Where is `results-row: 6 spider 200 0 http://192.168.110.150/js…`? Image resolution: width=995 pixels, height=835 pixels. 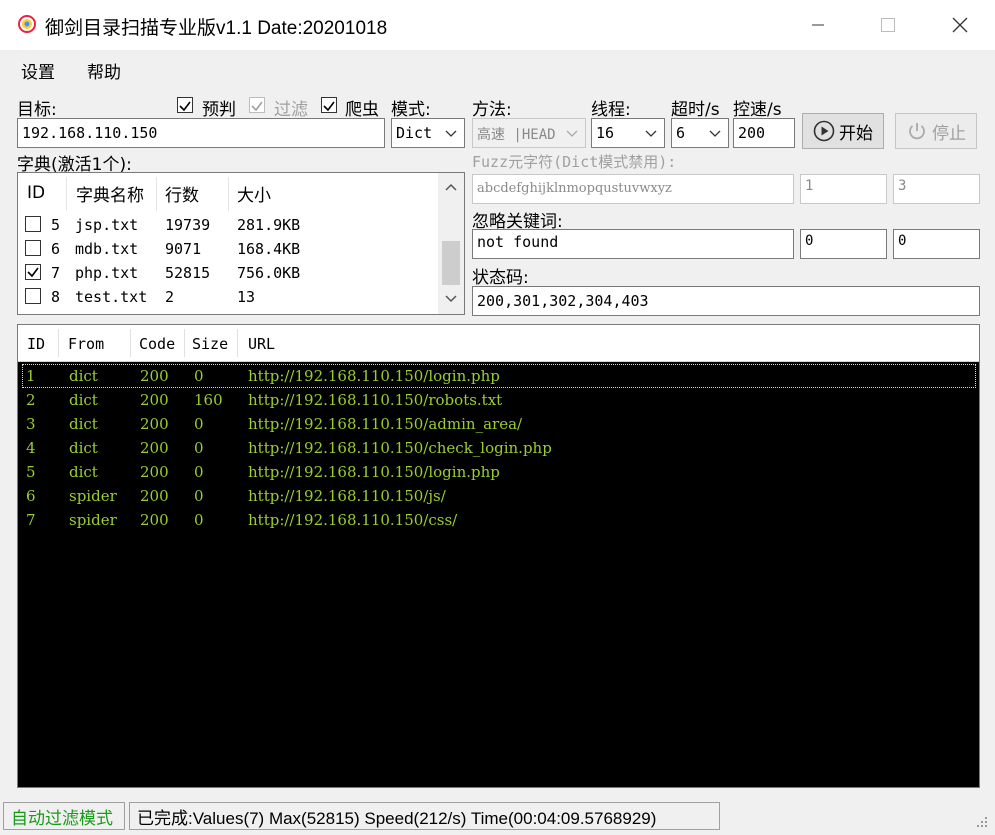 results-row: 6 spider 200 0 http://192.168.110.150/js… is located at coordinates (499, 496).